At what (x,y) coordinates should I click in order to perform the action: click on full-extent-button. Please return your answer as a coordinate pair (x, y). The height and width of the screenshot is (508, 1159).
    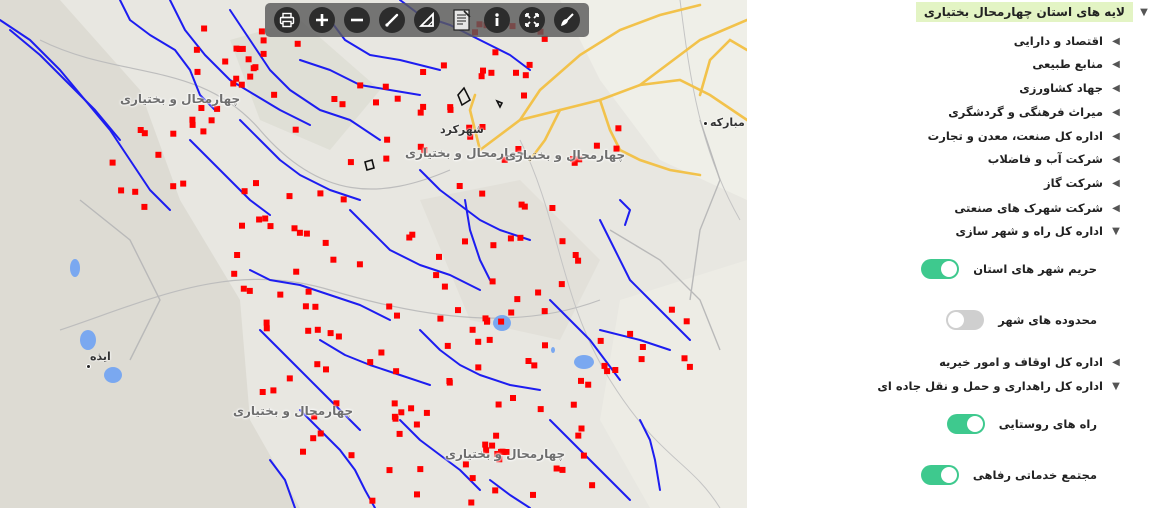
    Looking at the image, I should click on (532, 20).